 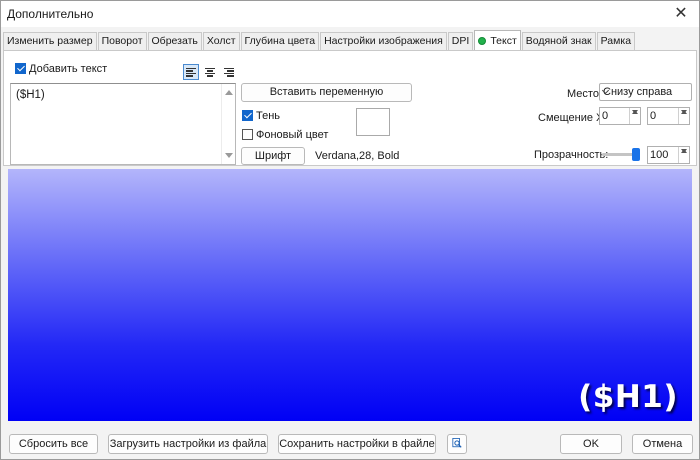 I want to click on align-right-icon, so click(x=229, y=72).